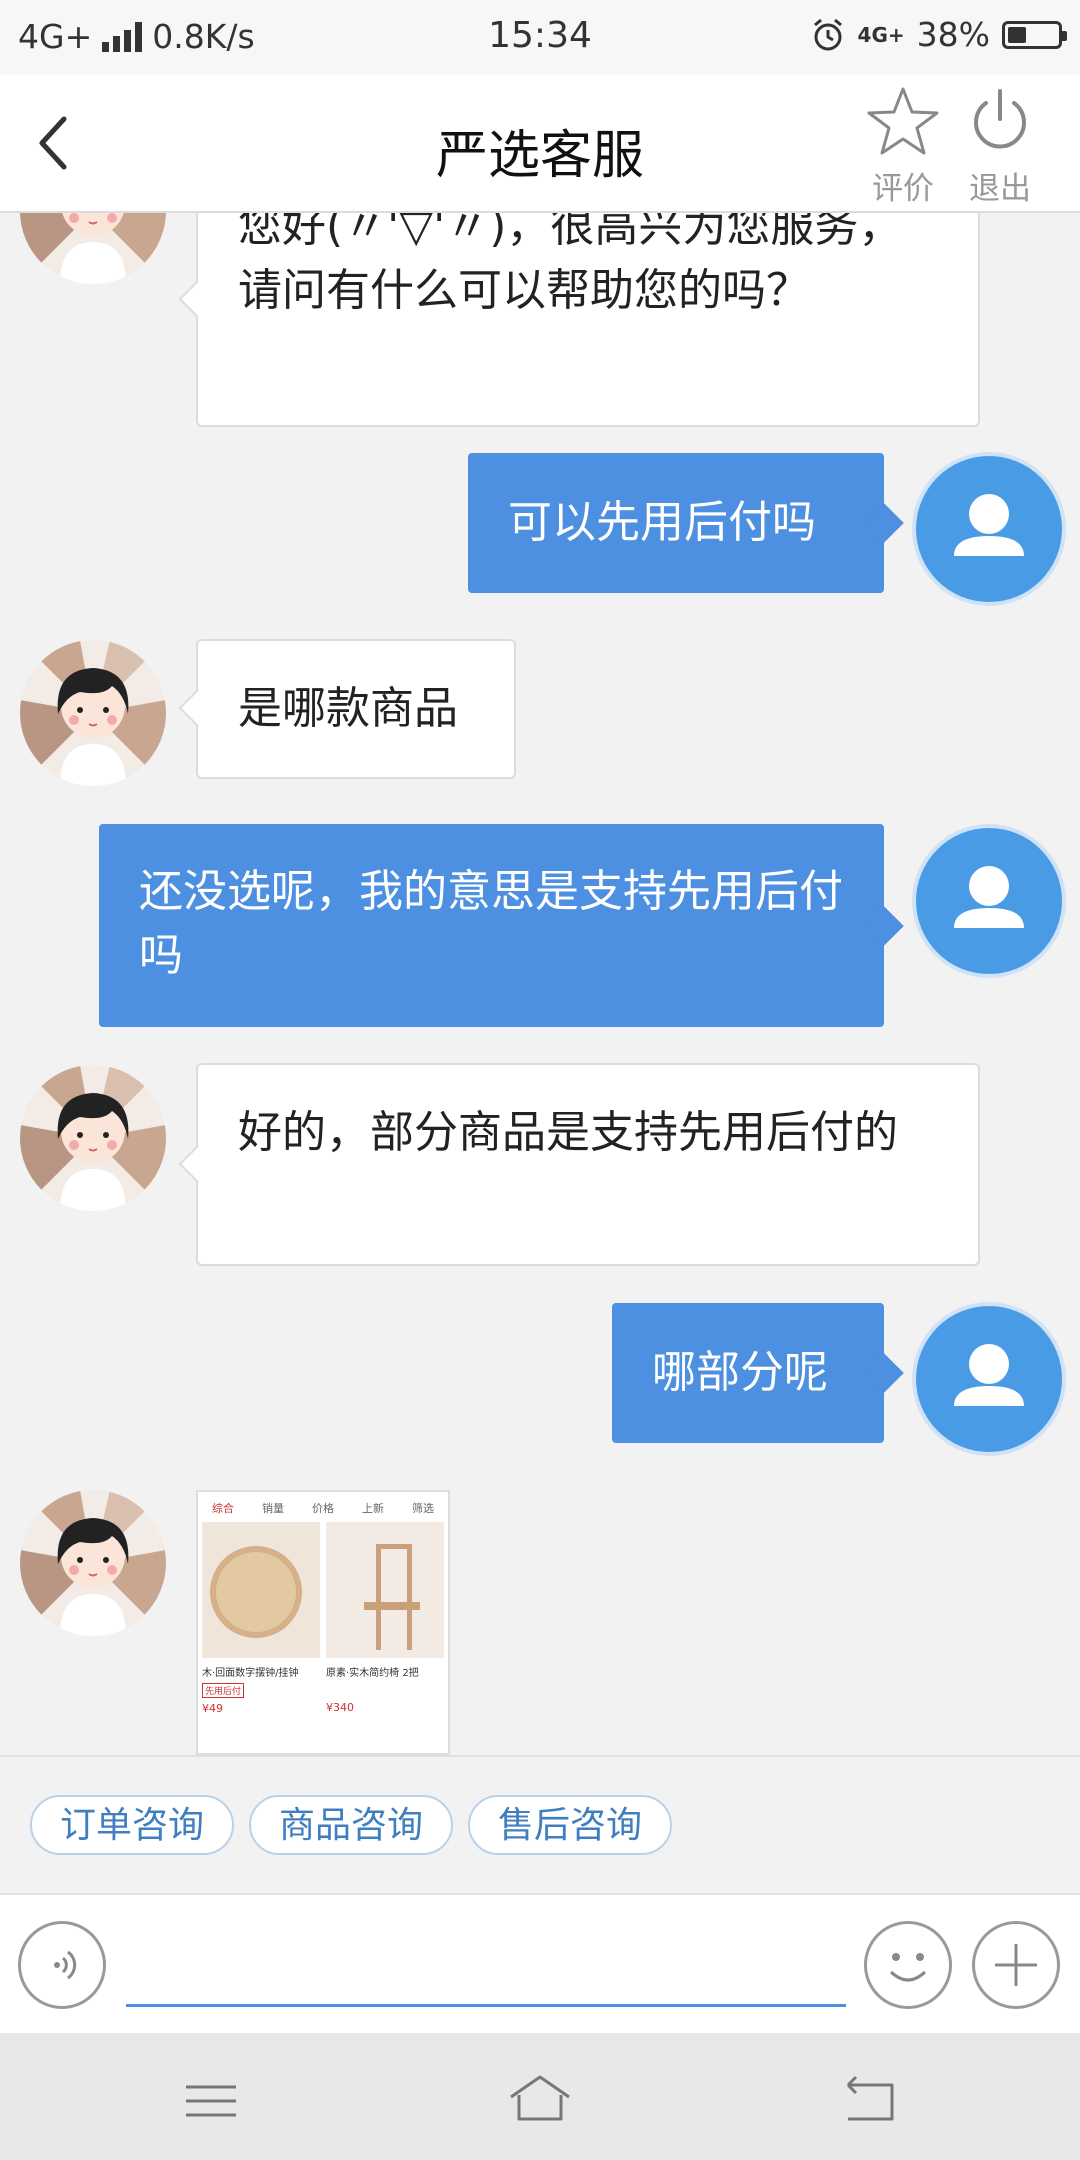  I want to click on nav-bar: 严选客服 评价 退出, so click(540, 144).